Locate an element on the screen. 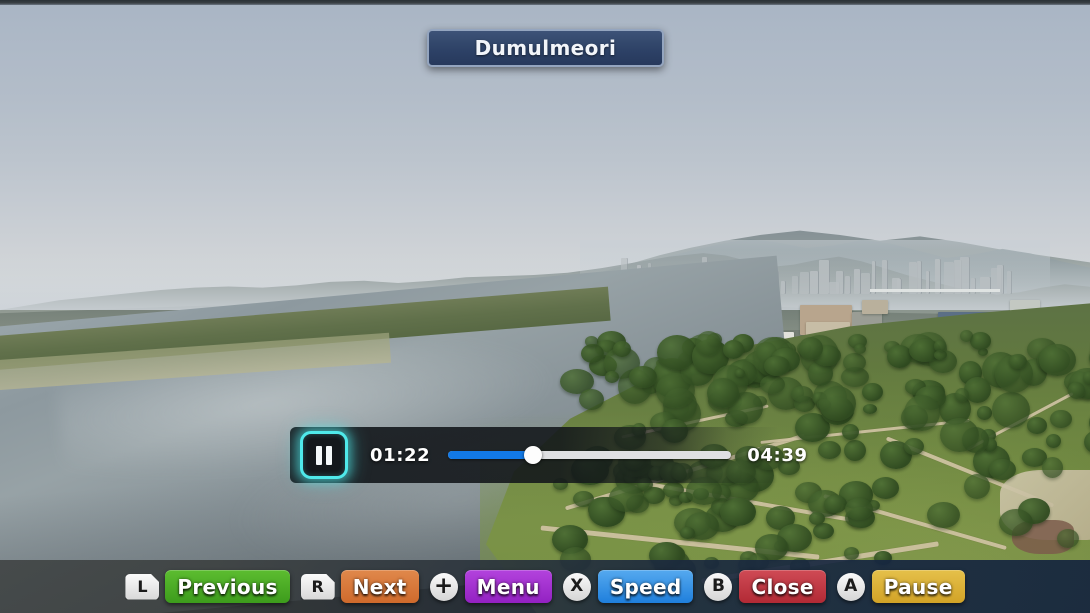  hint-button-close: Close is located at coordinates (782, 586).